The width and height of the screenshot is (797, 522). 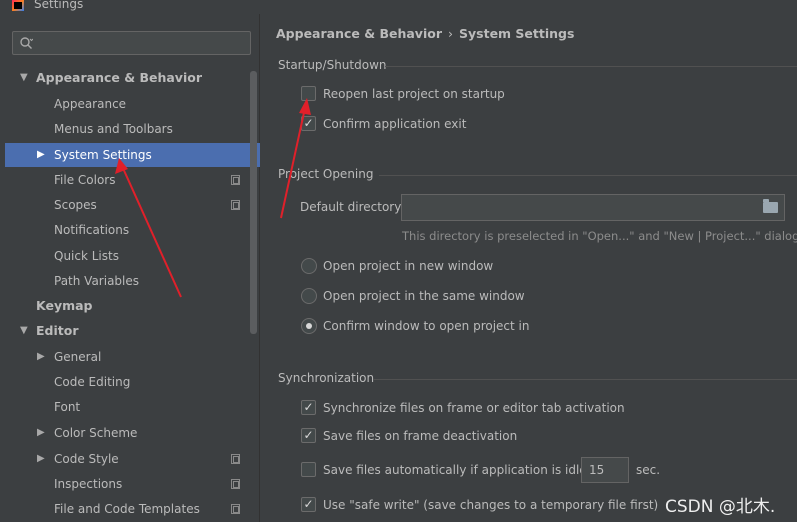 What do you see at coordinates (593, 207) in the screenshot?
I see `default-directory-field` at bounding box center [593, 207].